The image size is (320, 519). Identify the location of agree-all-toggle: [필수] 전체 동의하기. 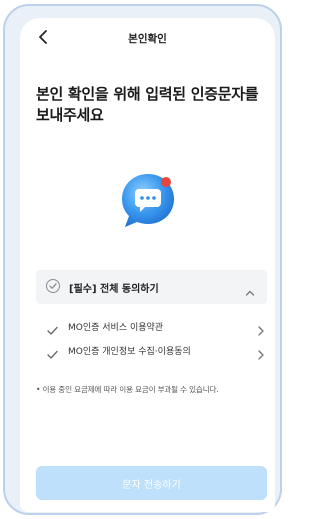
(151, 287).